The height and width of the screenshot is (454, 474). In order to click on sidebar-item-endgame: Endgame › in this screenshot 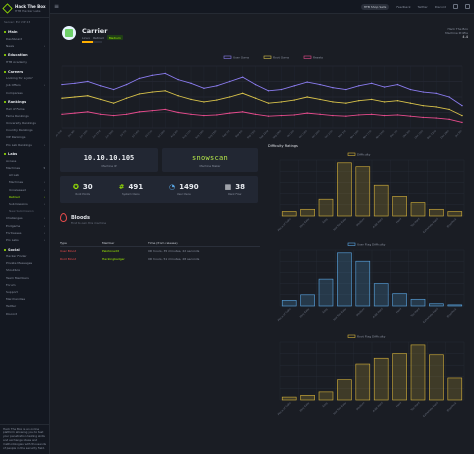, I will do `click(24, 225)`.